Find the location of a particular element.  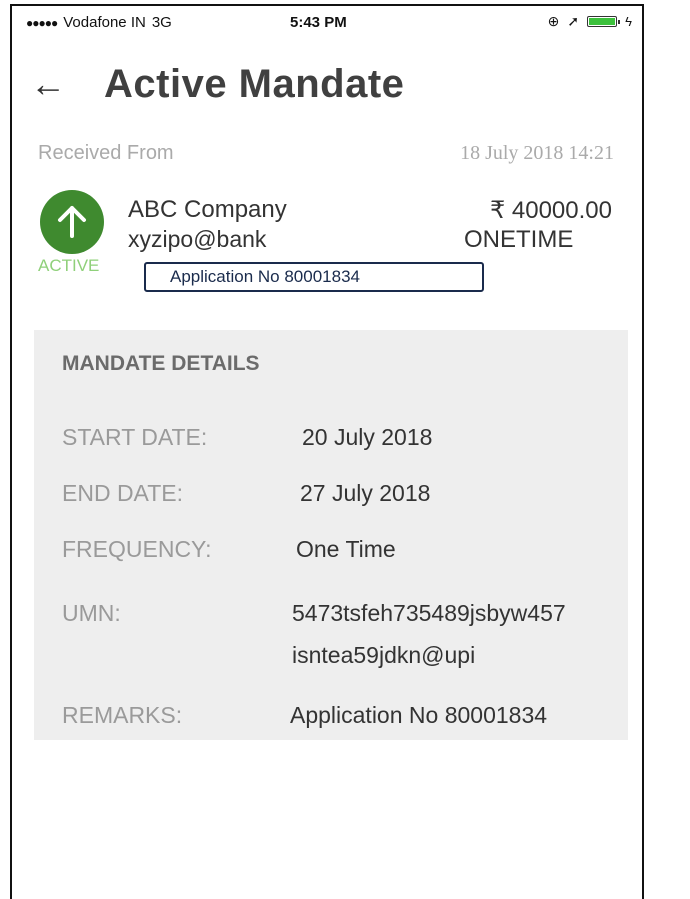

received-from-label: Received From is located at coordinates (106, 153).